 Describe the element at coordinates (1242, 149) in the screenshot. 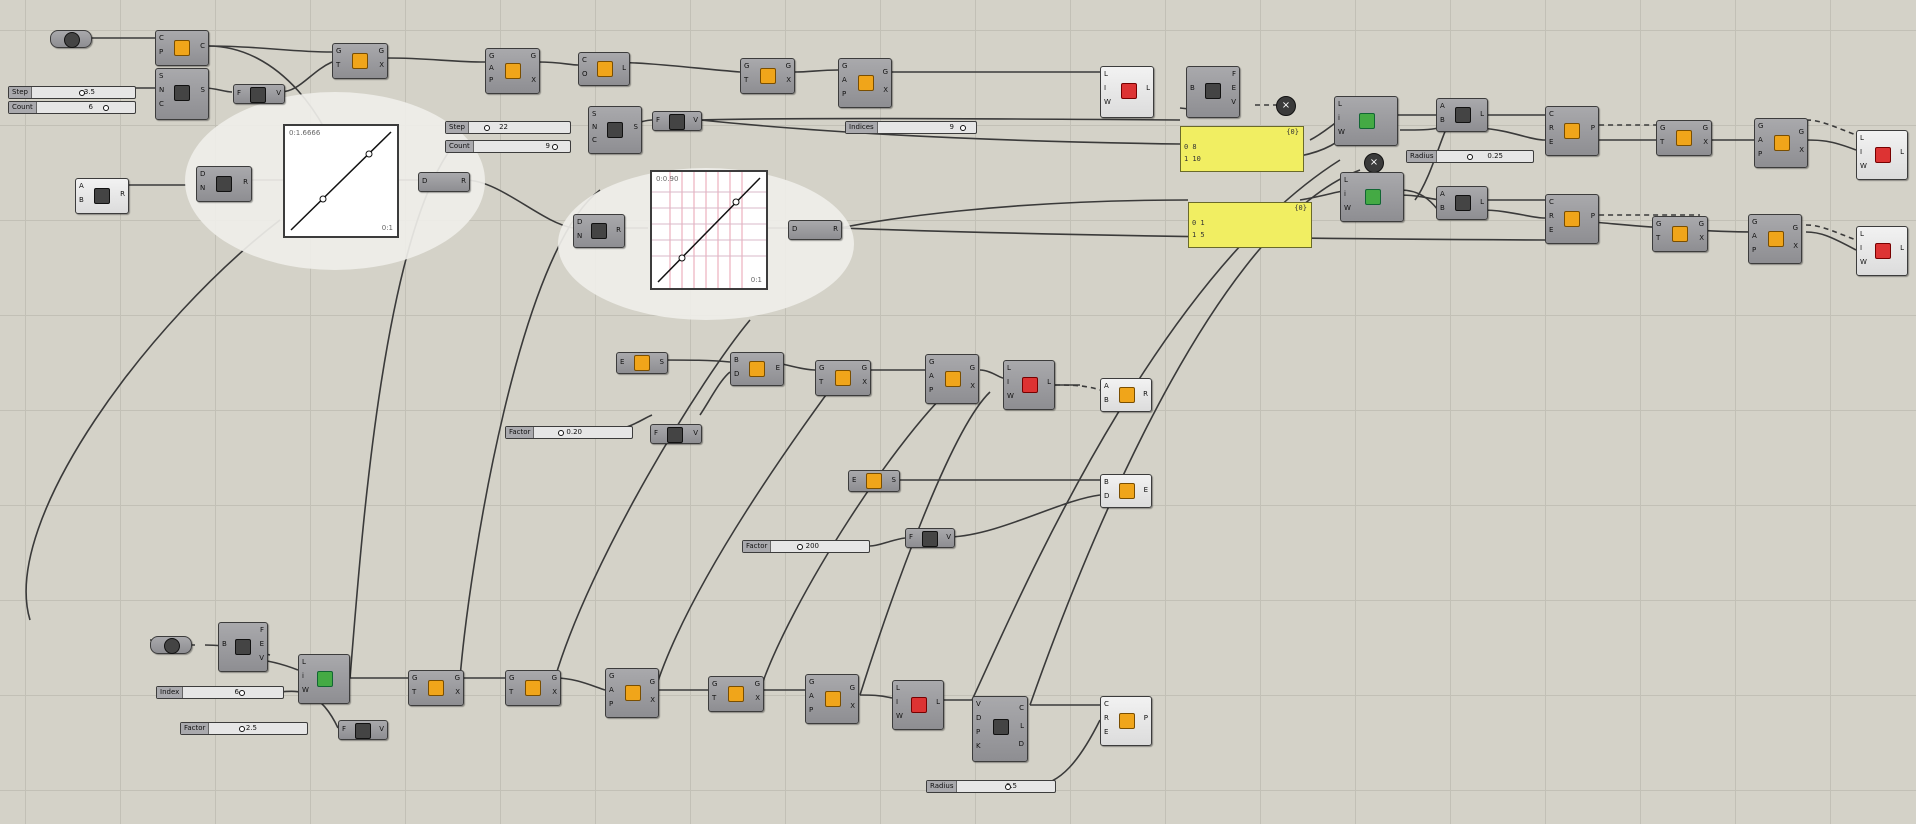

I see `panel-1: {0} 0 8 1 10` at that location.